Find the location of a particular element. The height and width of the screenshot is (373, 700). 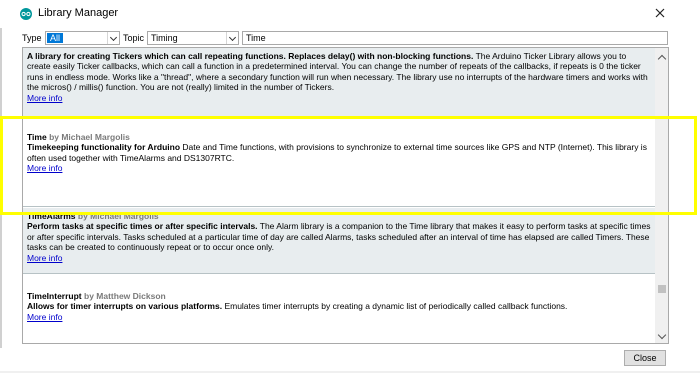

window-title: Library Manager is located at coordinates (78, 13).